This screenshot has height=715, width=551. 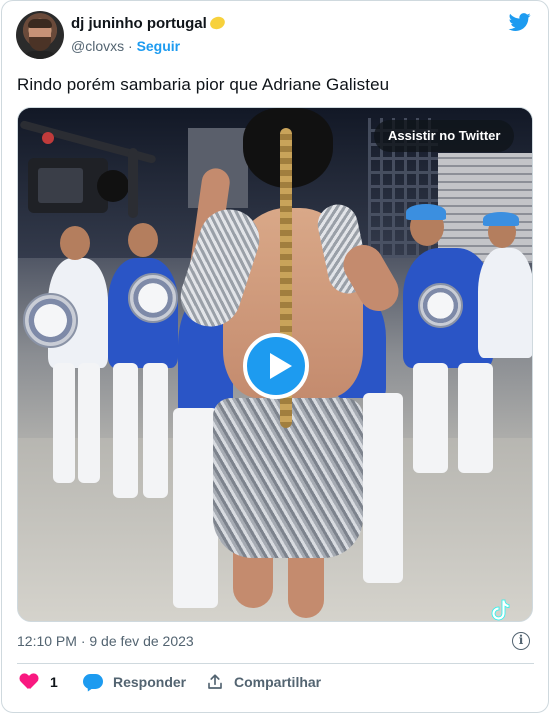 What do you see at coordinates (97, 46) in the screenshot?
I see `author-handle: @clovxs` at bounding box center [97, 46].